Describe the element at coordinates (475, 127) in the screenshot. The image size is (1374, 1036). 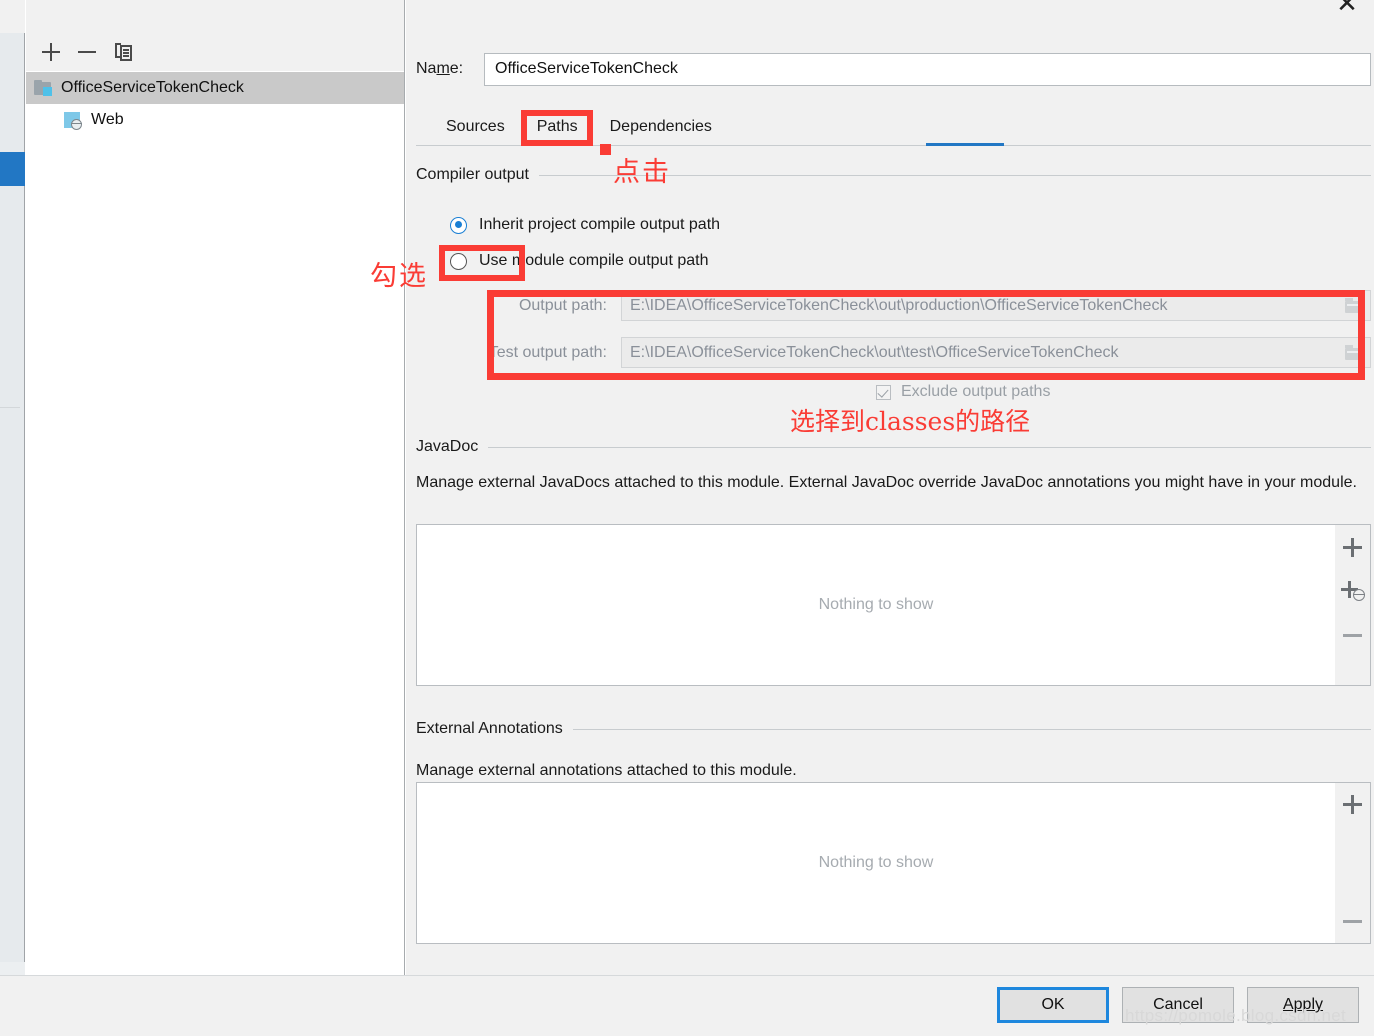
I see `tab-sources: Sources` at that location.